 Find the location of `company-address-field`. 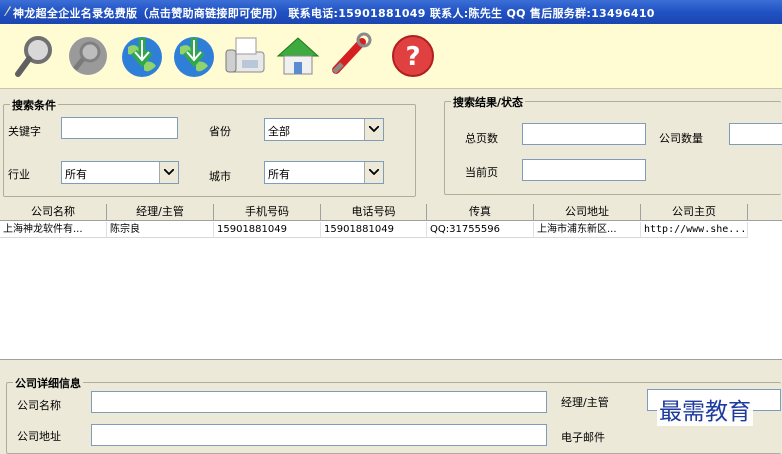

company-address-field is located at coordinates (319, 435).